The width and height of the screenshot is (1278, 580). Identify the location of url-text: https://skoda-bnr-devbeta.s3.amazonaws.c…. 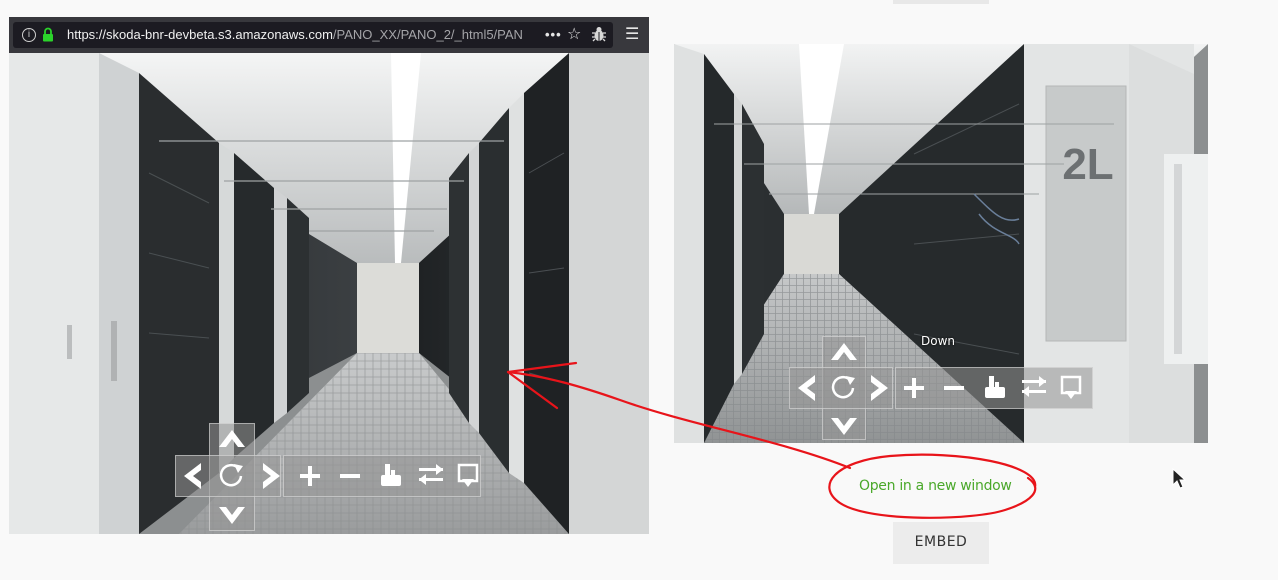
(302, 35).